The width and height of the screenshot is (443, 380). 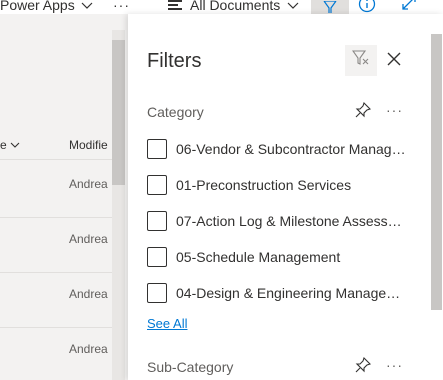 I want to click on pin-category-button, so click(x=363, y=112).